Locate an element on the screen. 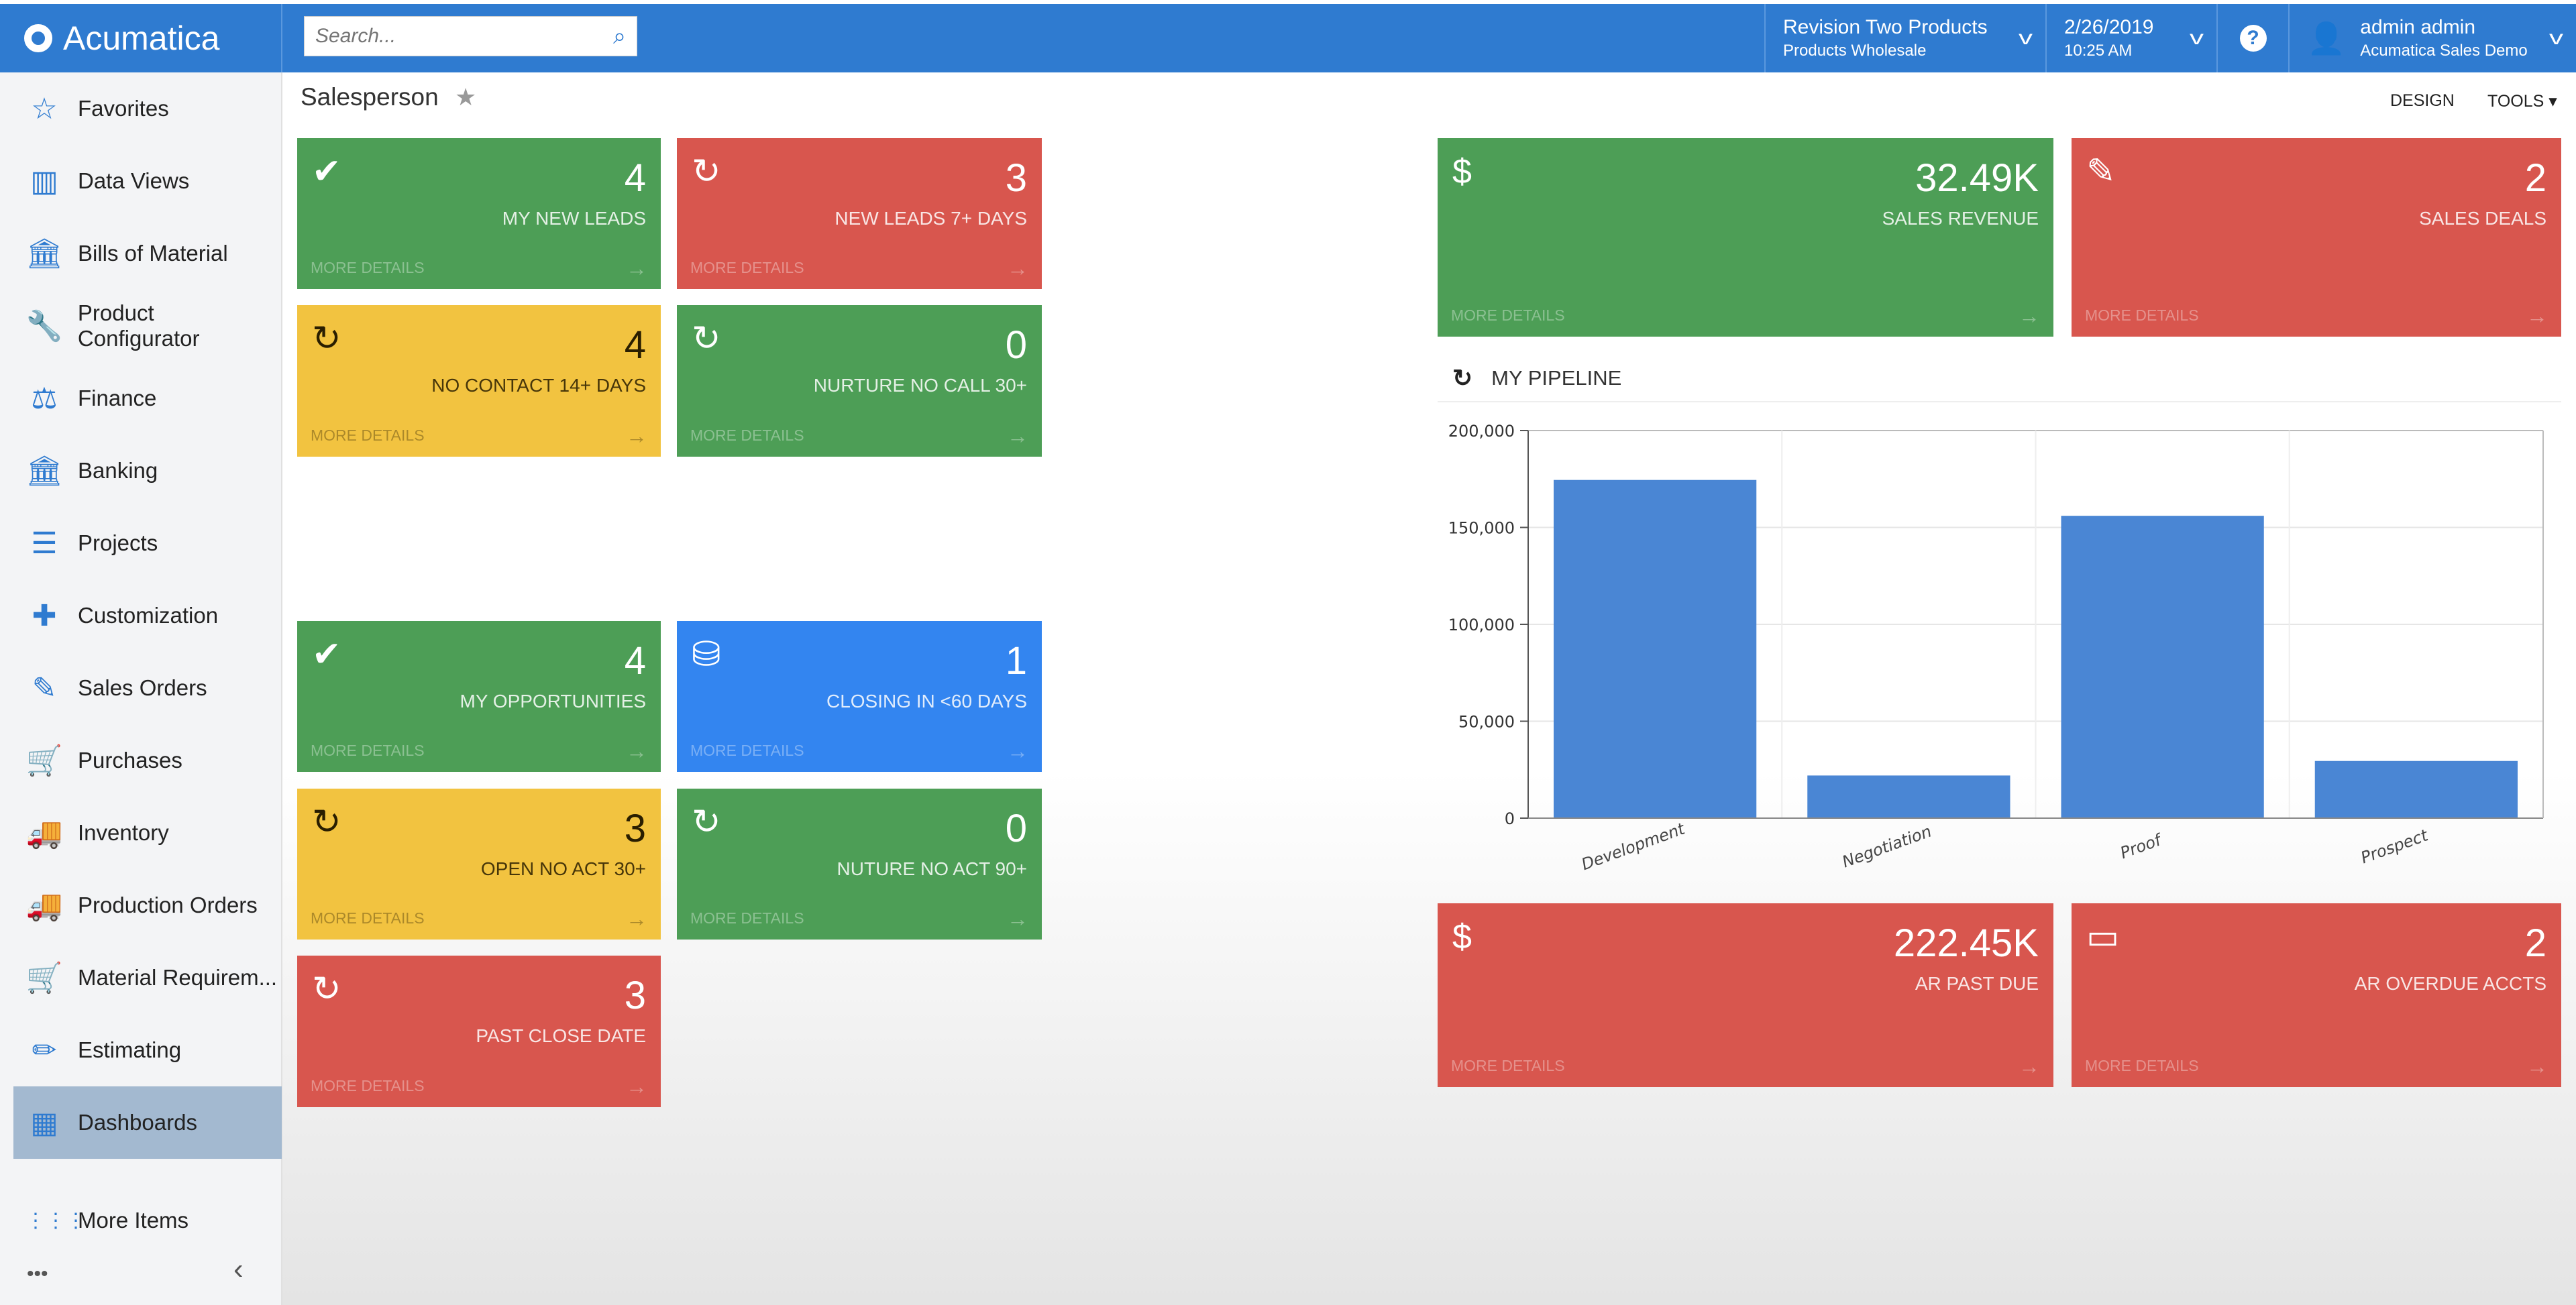 This screenshot has height=1305, width=2576. sidebar-item-bills-of-material: 🏛 Bills of Material is located at coordinates (147, 253).